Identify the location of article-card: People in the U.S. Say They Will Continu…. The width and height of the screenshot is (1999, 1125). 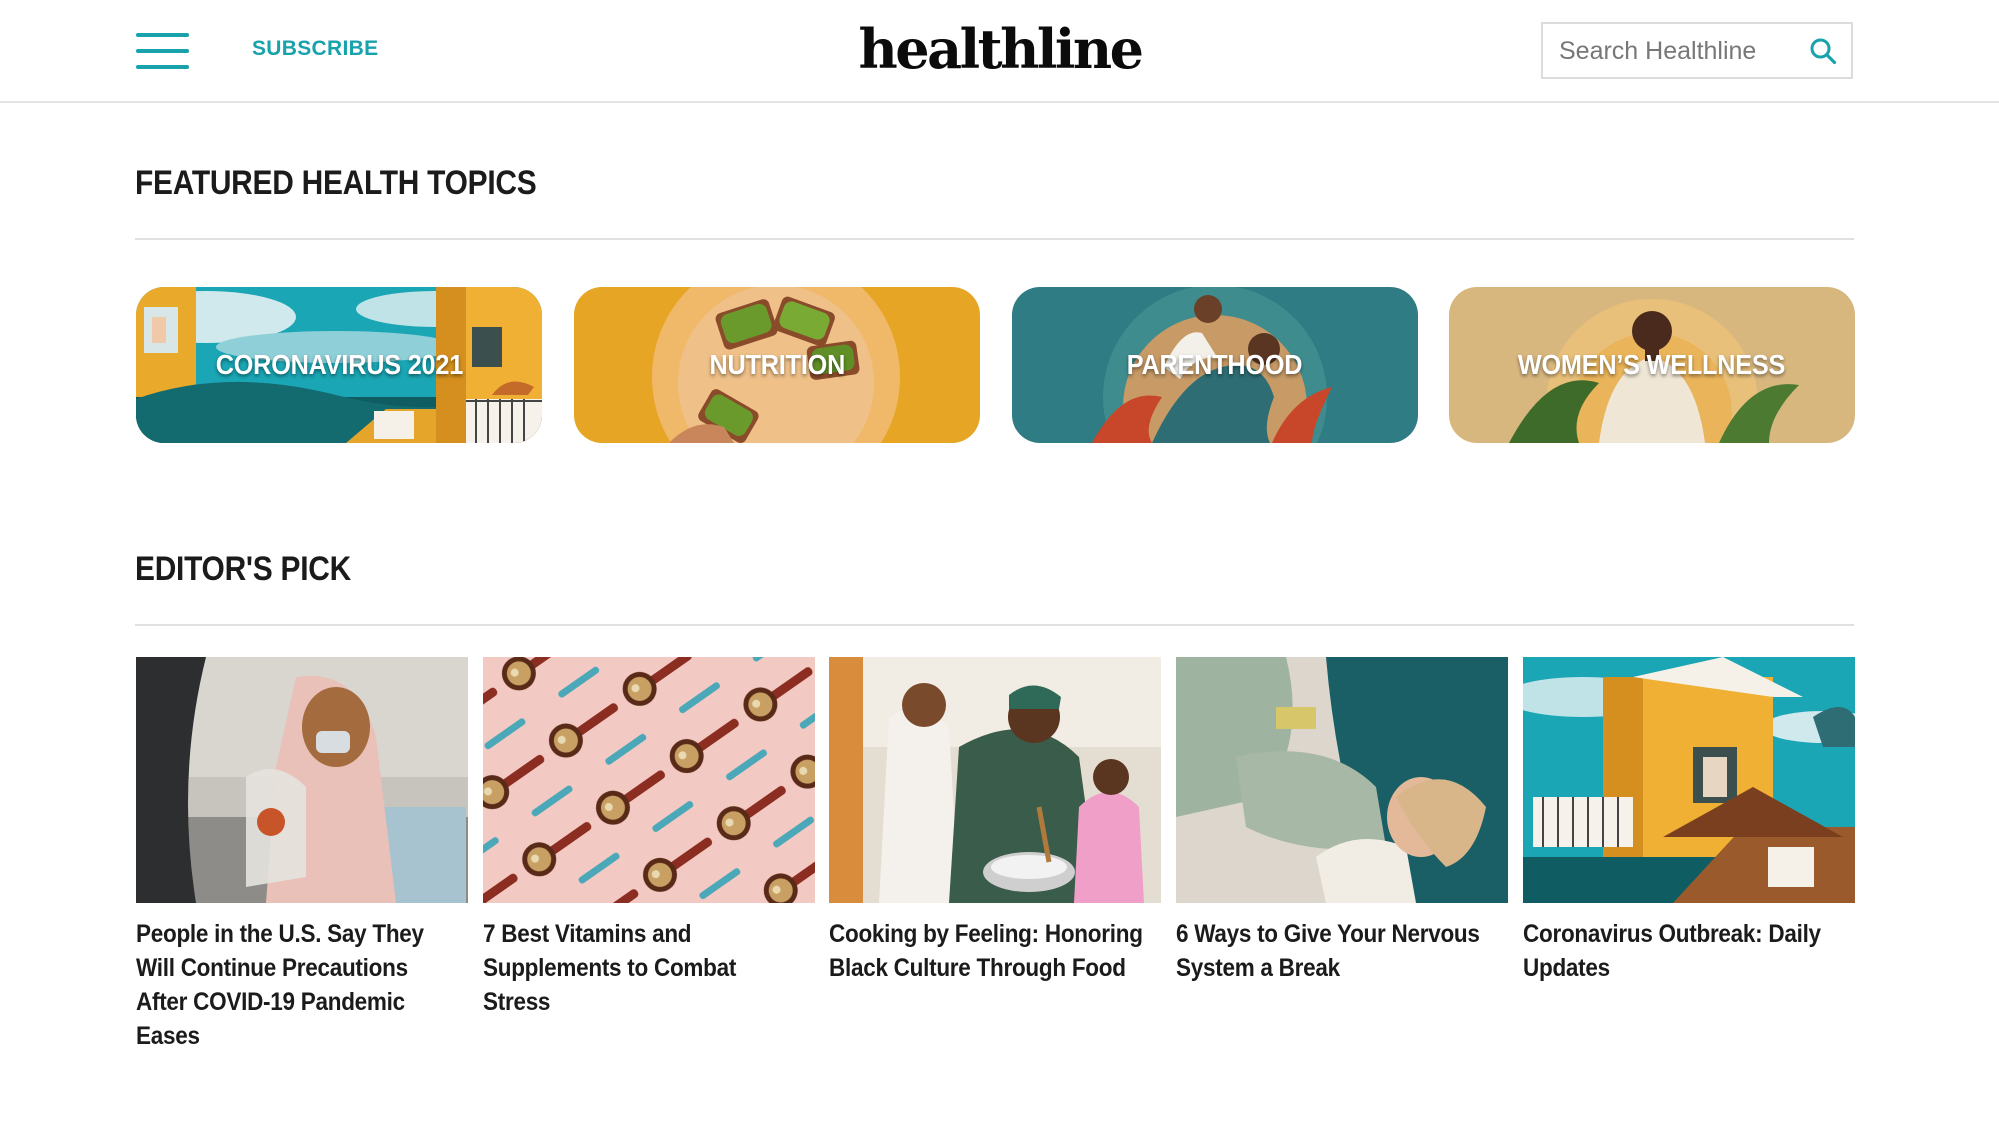
(302, 855).